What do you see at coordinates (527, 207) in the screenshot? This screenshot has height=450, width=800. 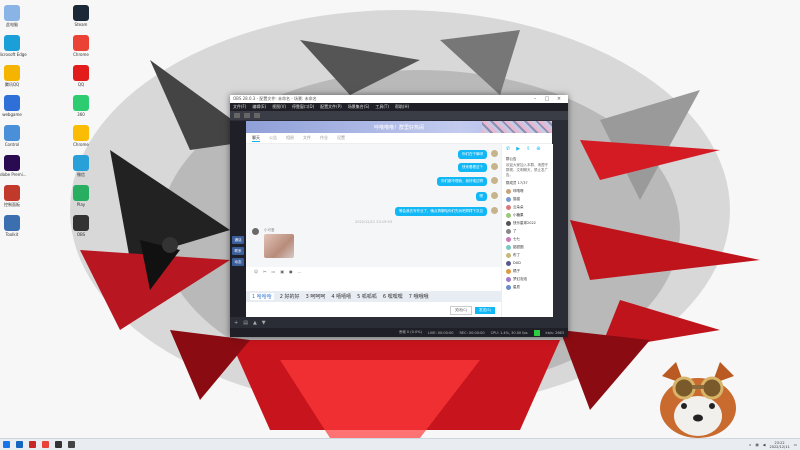 I see `member-row: 云朵朵` at bounding box center [527, 207].